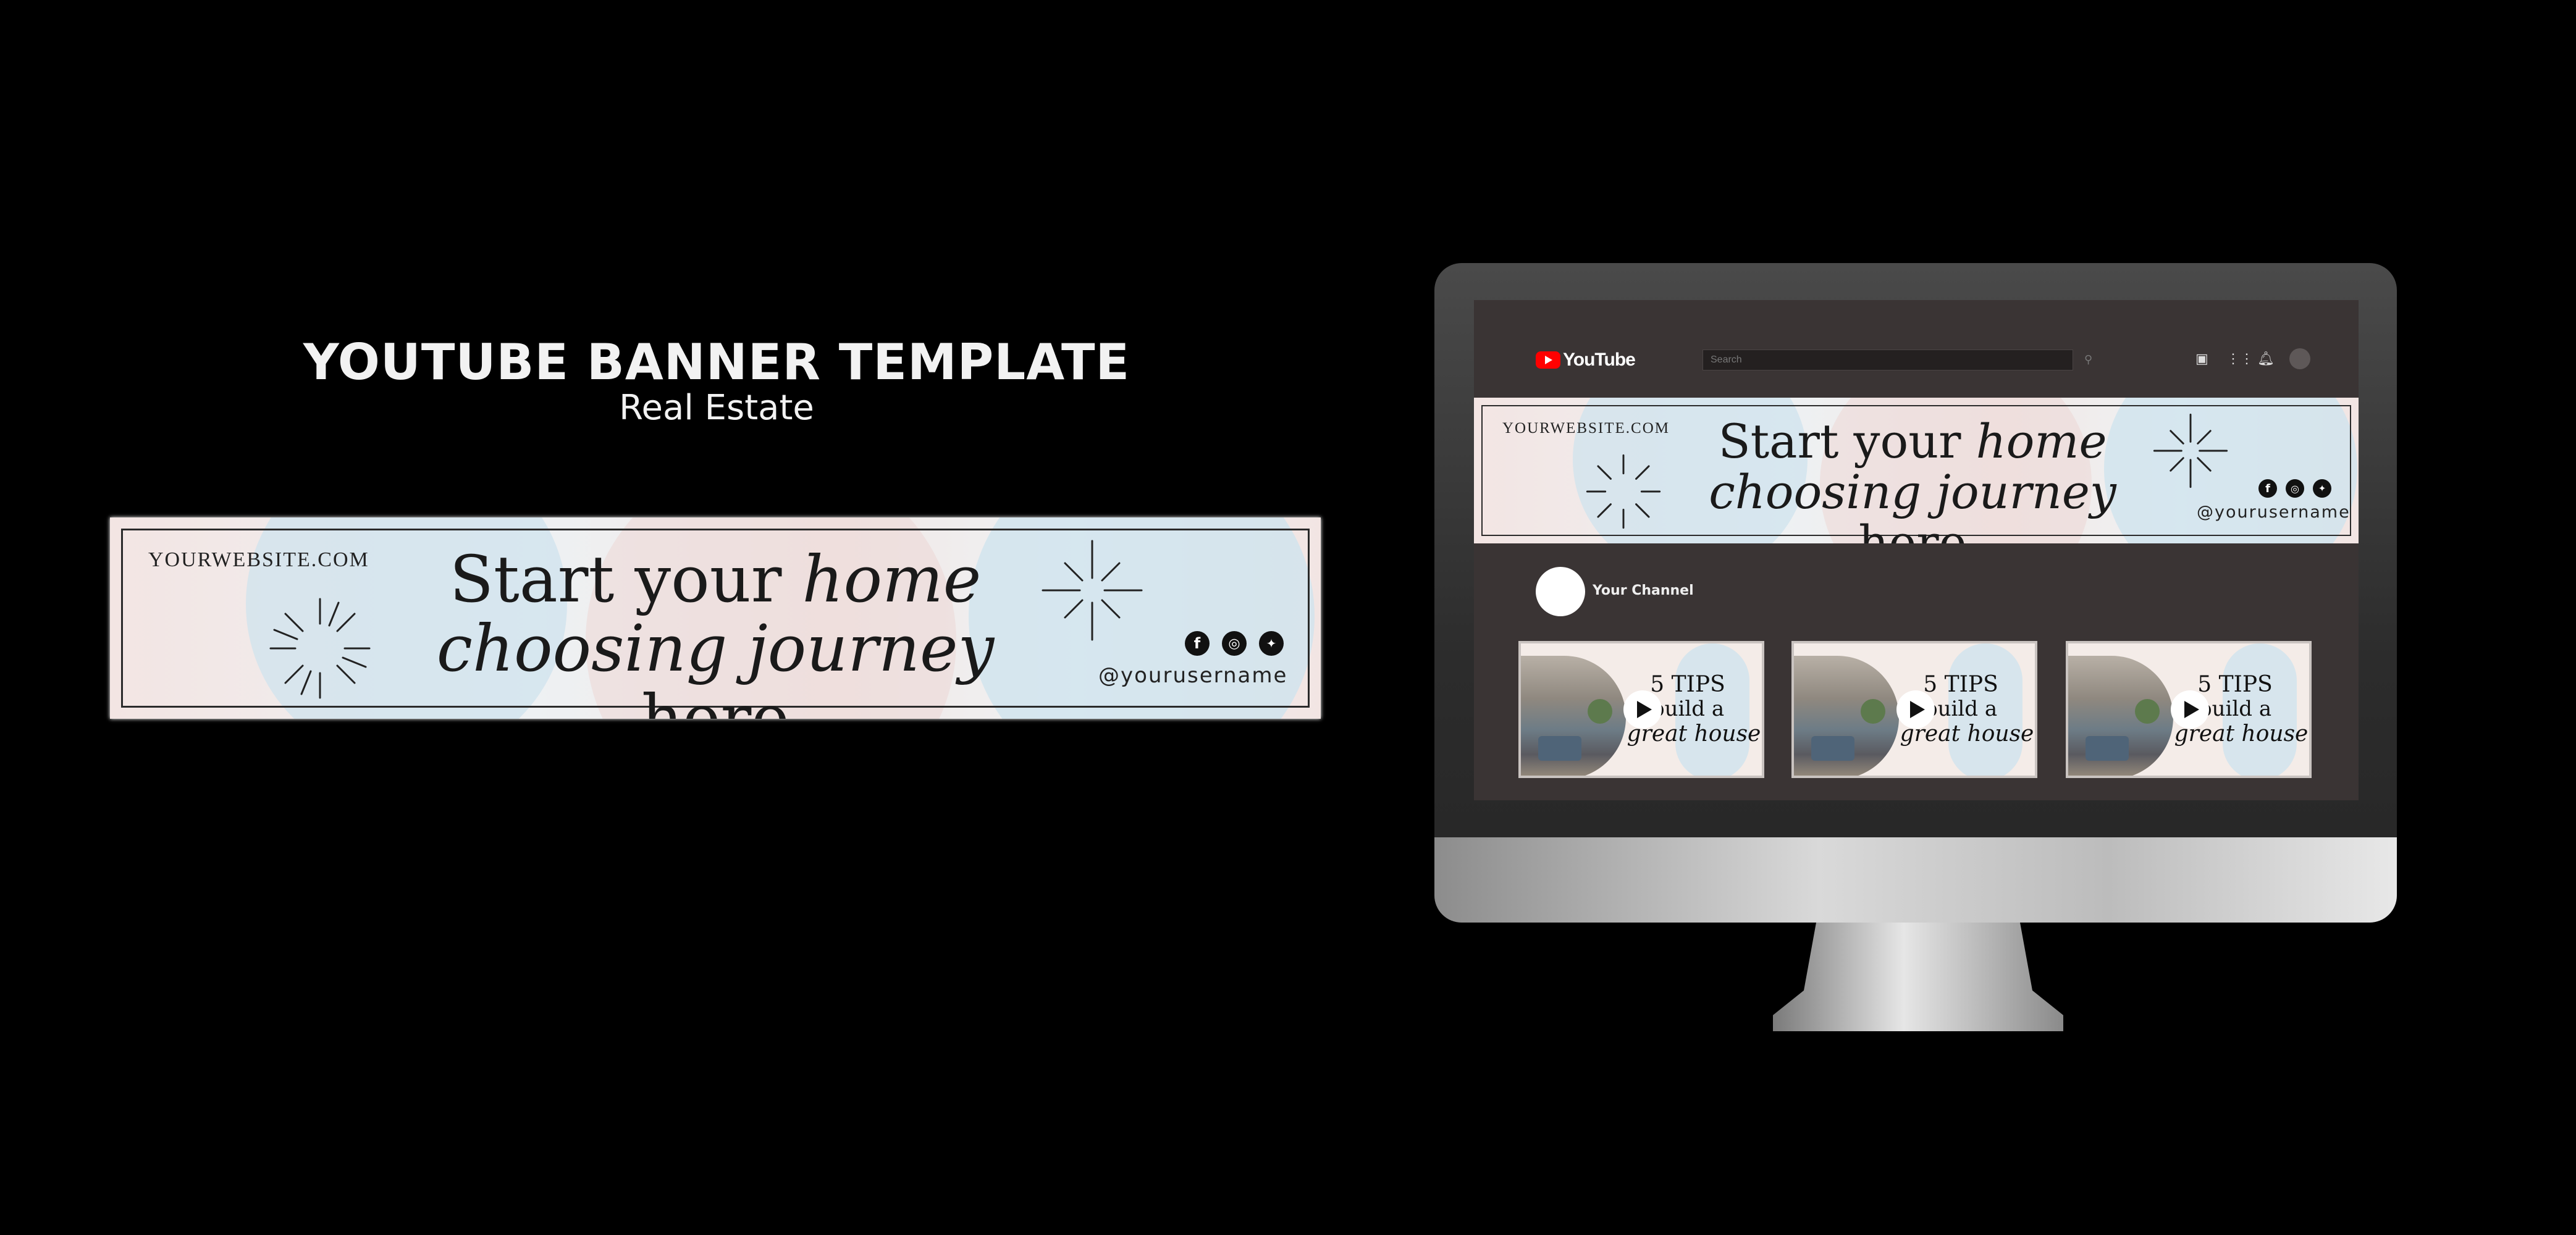  I want to click on bell-icon: 🔔︎, so click(2266, 359).